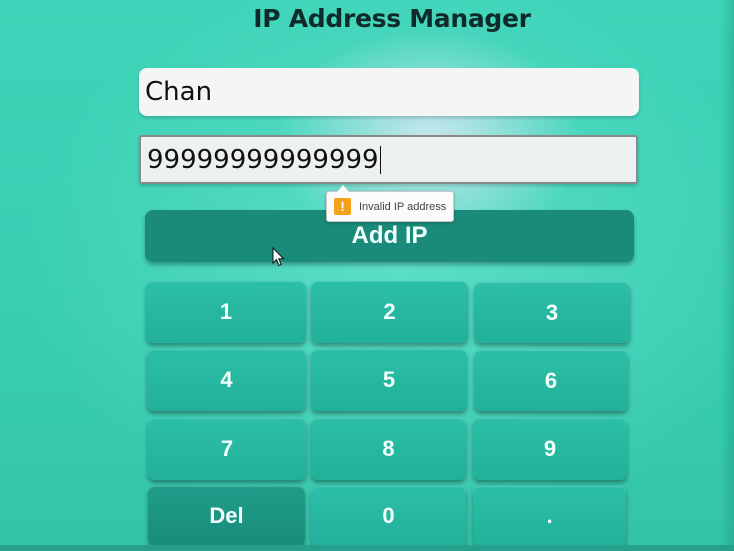 The width and height of the screenshot is (734, 551). I want to click on key-decimal-point: ., so click(549, 516).